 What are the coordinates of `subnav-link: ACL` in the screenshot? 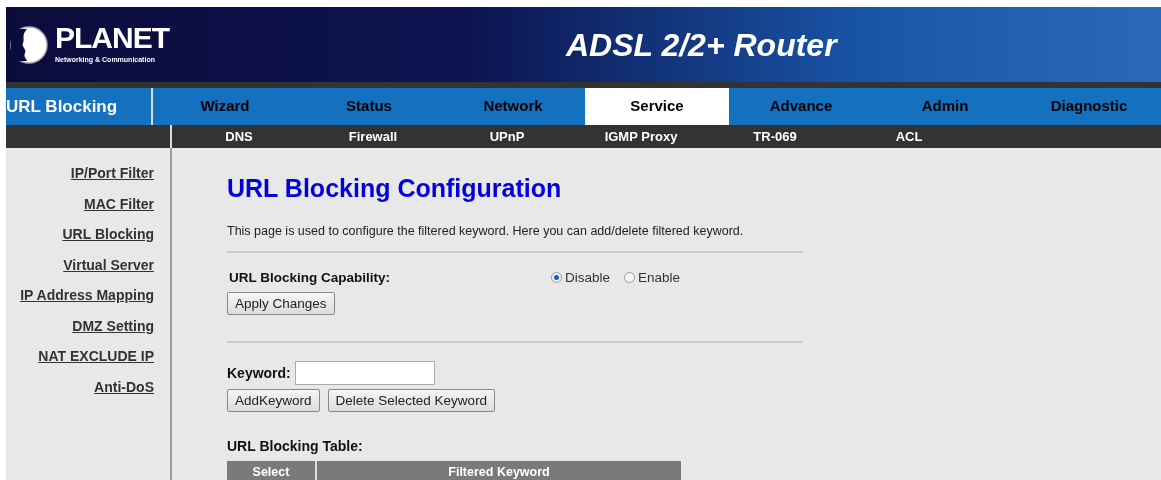 It's located at (909, 136).